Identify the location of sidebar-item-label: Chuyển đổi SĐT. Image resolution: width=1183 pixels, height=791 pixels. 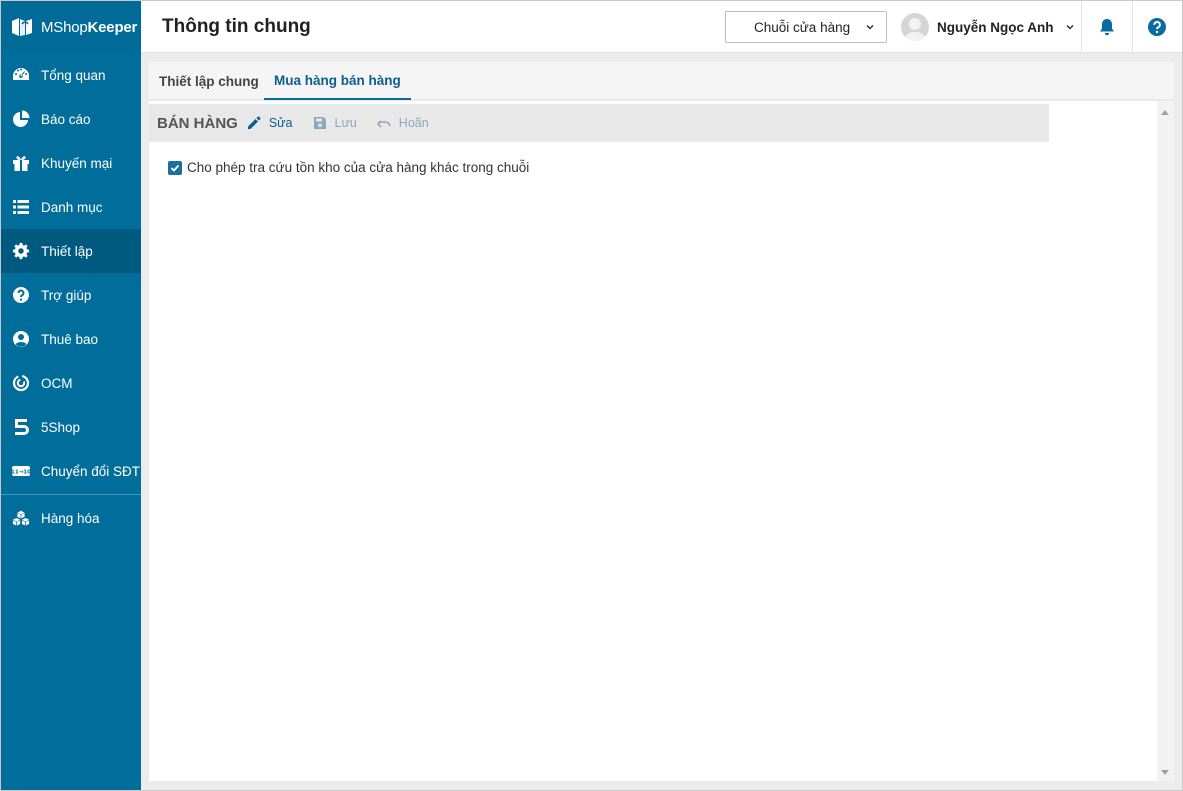
(91, 471).